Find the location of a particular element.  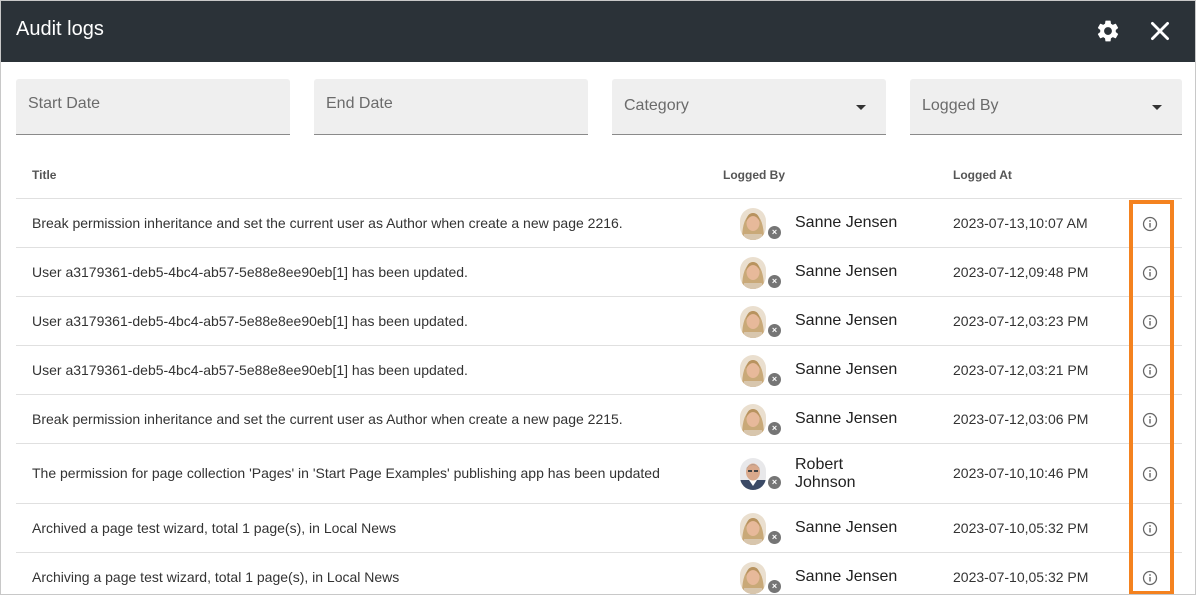

end-date-input is located at coordinates (436, 104).